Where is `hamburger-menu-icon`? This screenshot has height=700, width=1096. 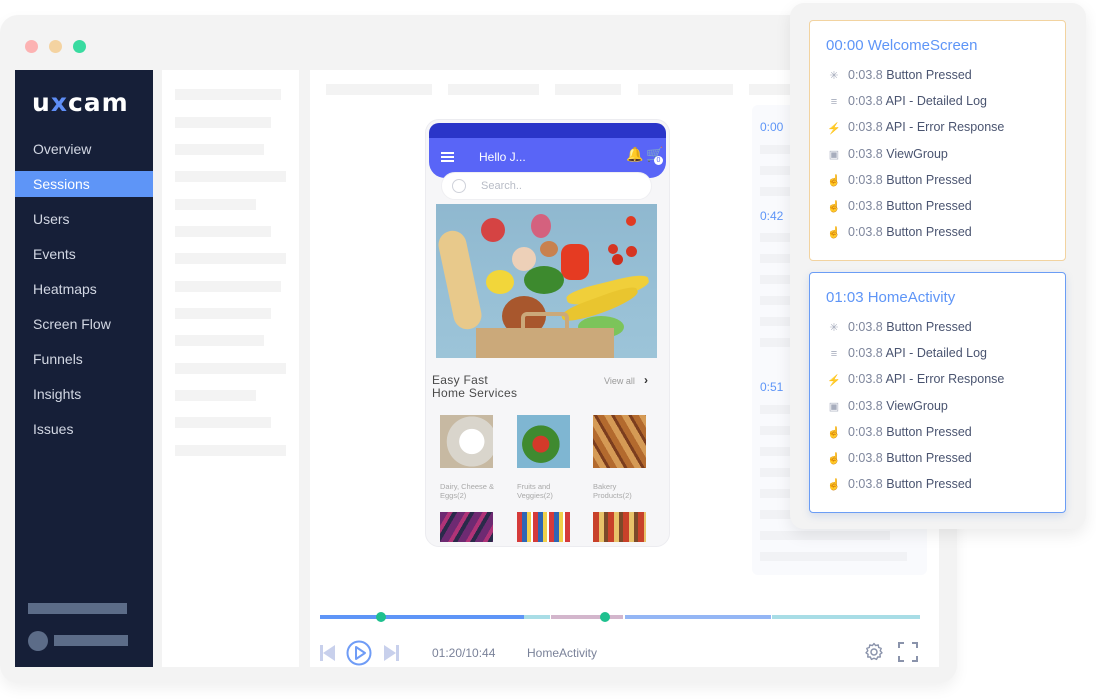 hamburger-menu-icon is located at coordinates (447, 157).